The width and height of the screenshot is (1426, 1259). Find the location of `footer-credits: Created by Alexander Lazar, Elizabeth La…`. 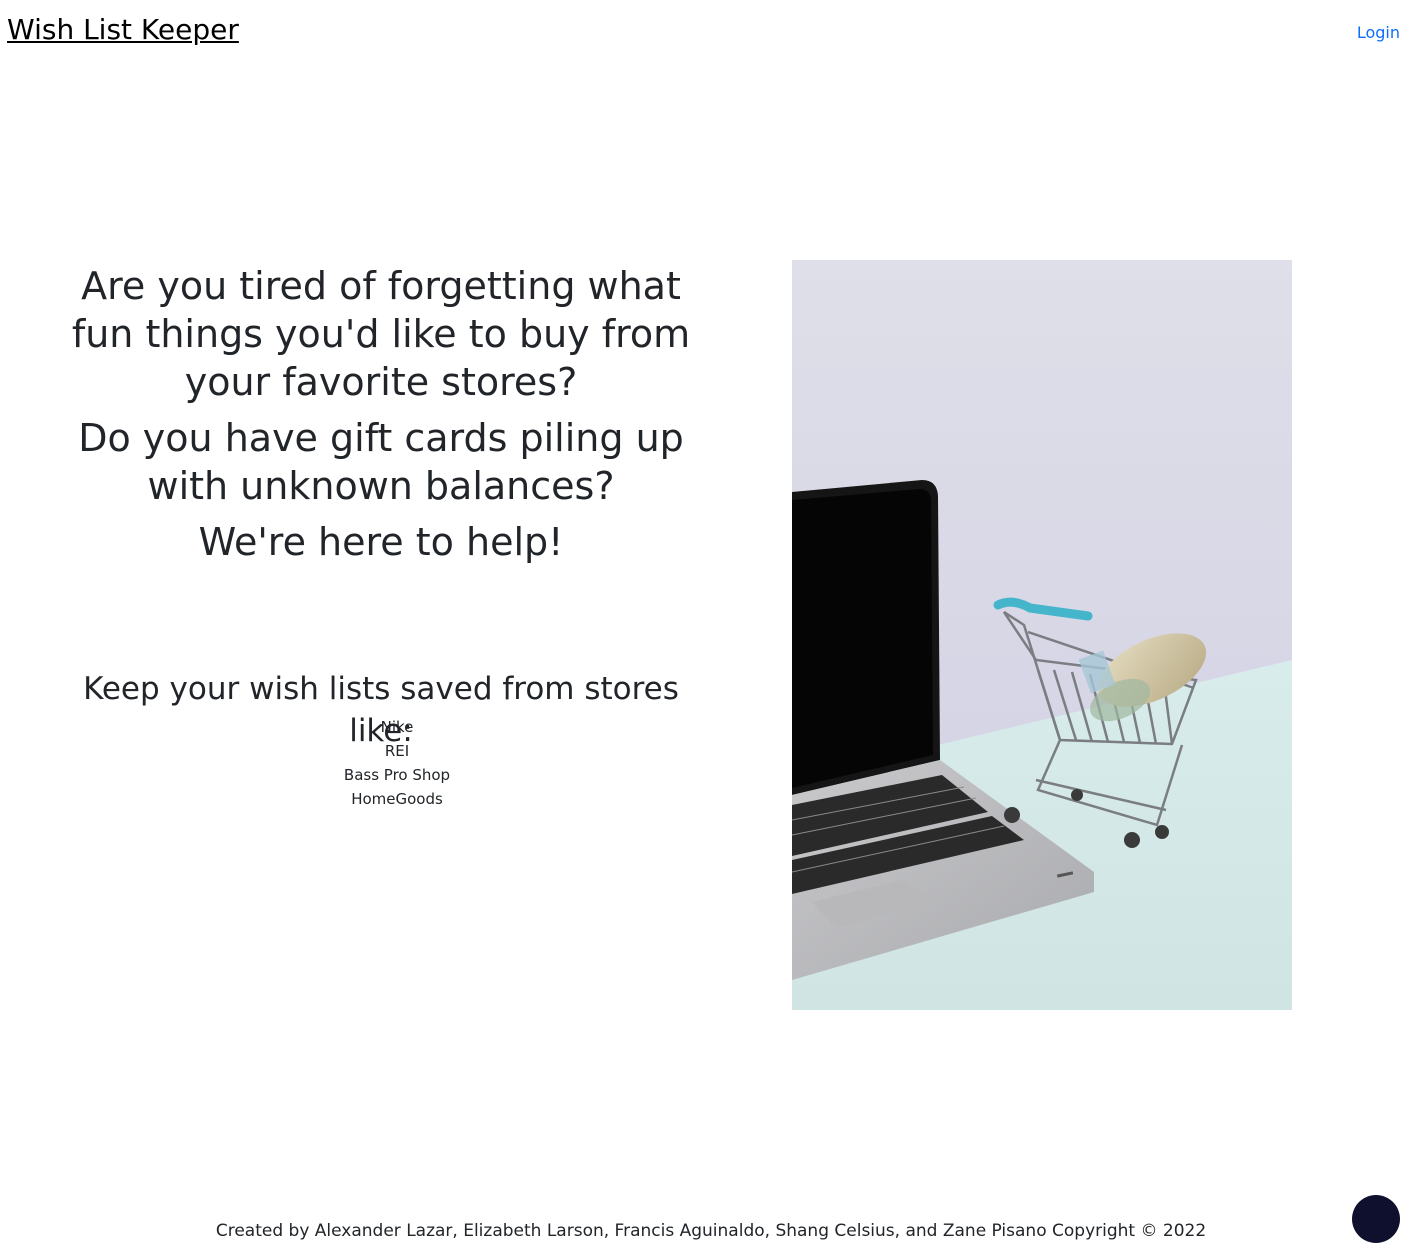

footer-credits: Created by Alexander Lazar, Elizabeth La… is located at coordinates (711, 1231).